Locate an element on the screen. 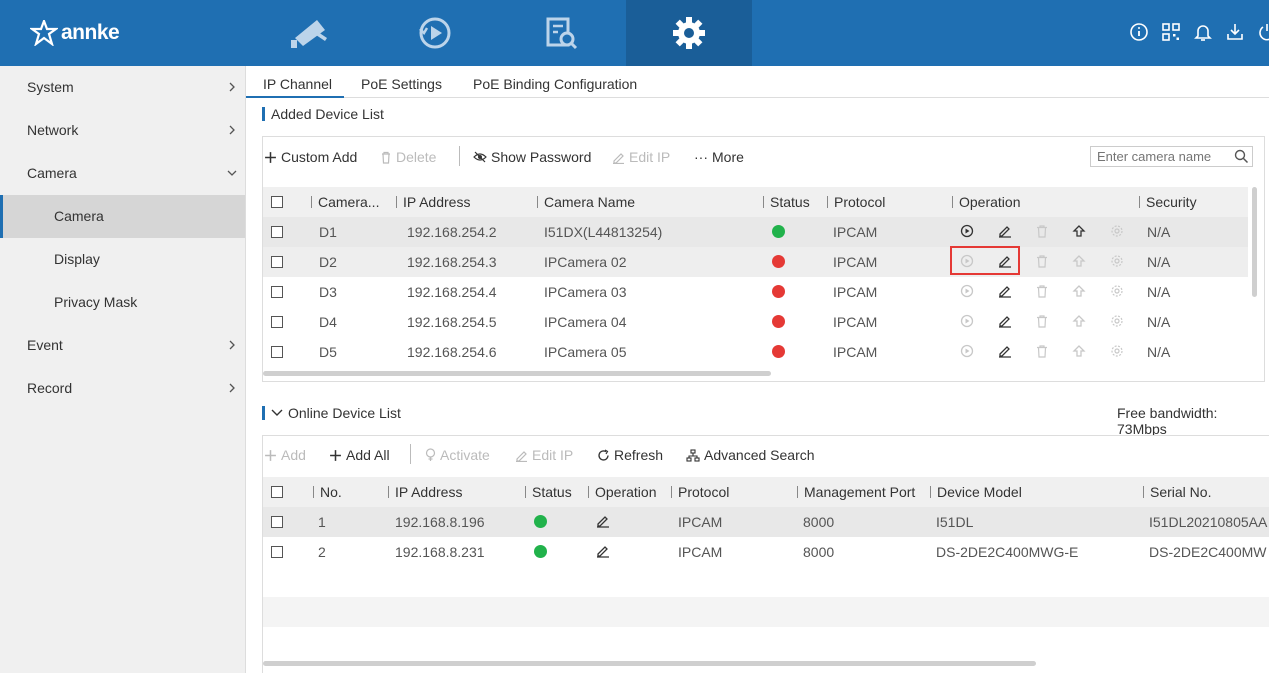 This screenshot has width=1269, height=673. online-edit-ip-button: Edit IP is located at coordinates (544, 455).